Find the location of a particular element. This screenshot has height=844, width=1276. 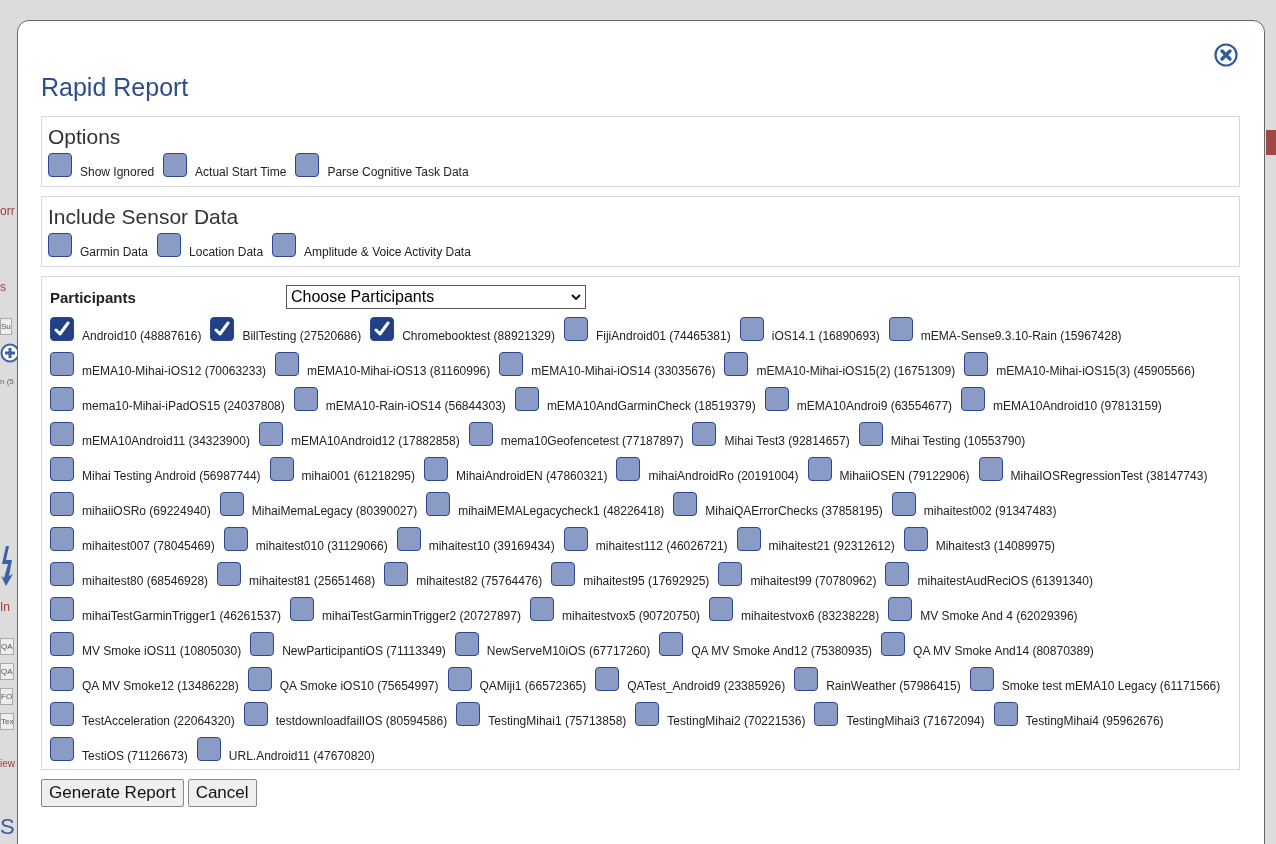

checkbox-label: MihaiIOSRegressionTest (38147743) is located at coordinates (1109, 476).